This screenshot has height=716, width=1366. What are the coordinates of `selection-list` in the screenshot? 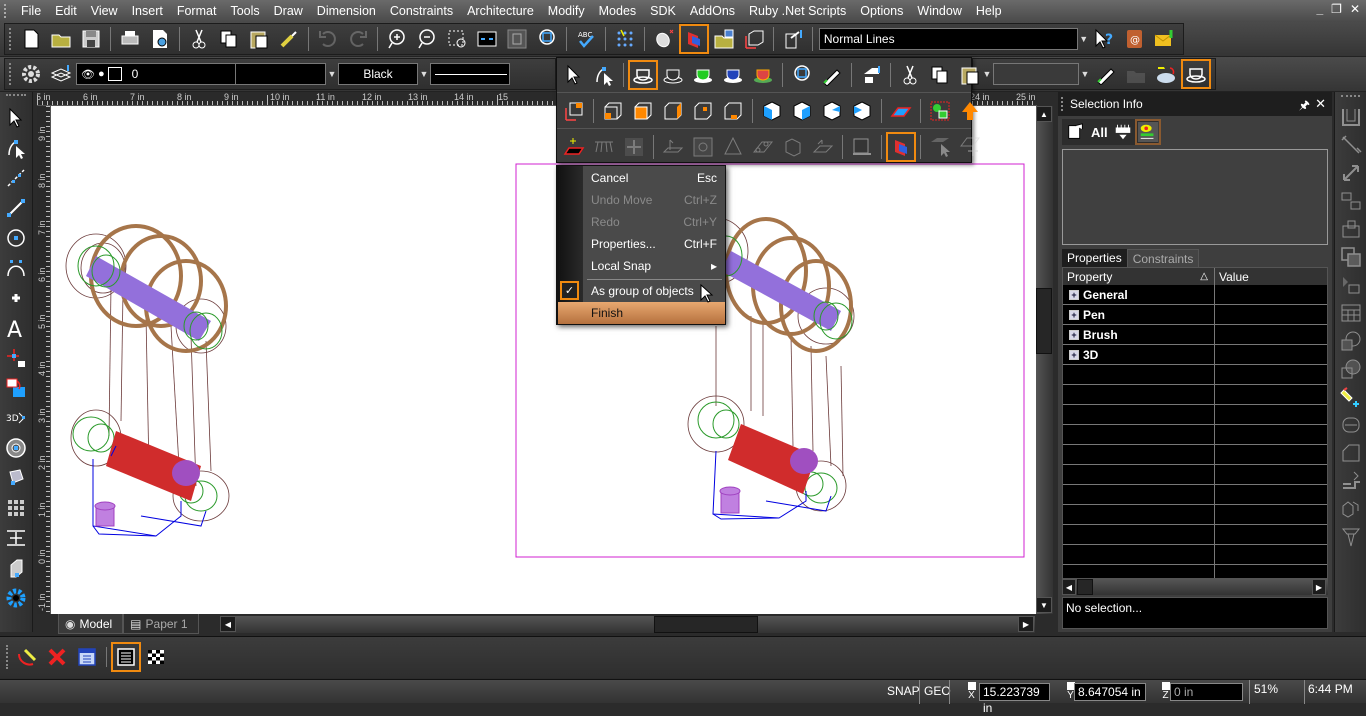 It's located at (1195, 197).